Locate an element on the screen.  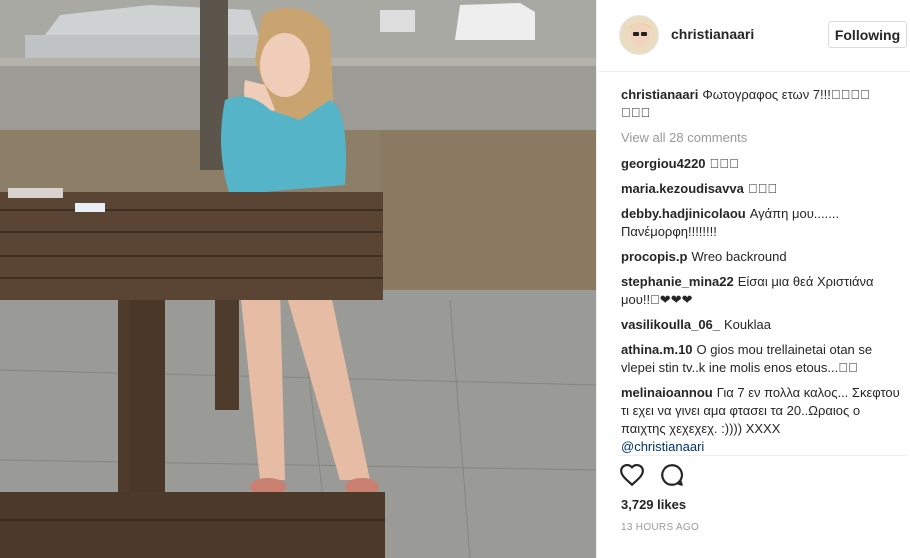
avatar-image is located at coordinates (639, 35).